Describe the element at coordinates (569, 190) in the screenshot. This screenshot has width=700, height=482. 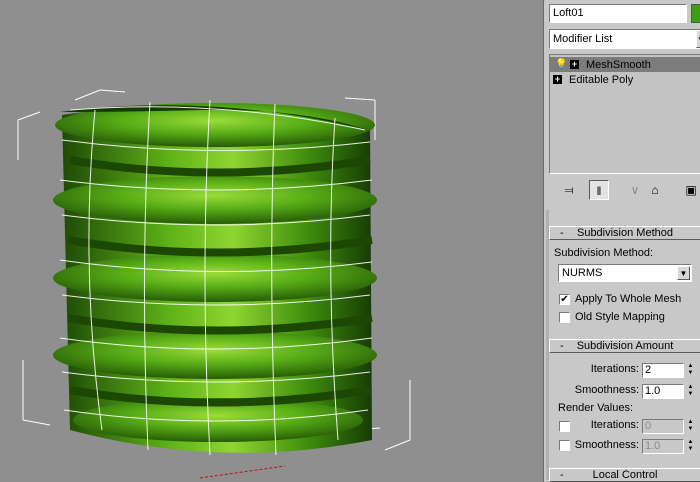
I see `pin-stack-icon: ⫤` at that location.